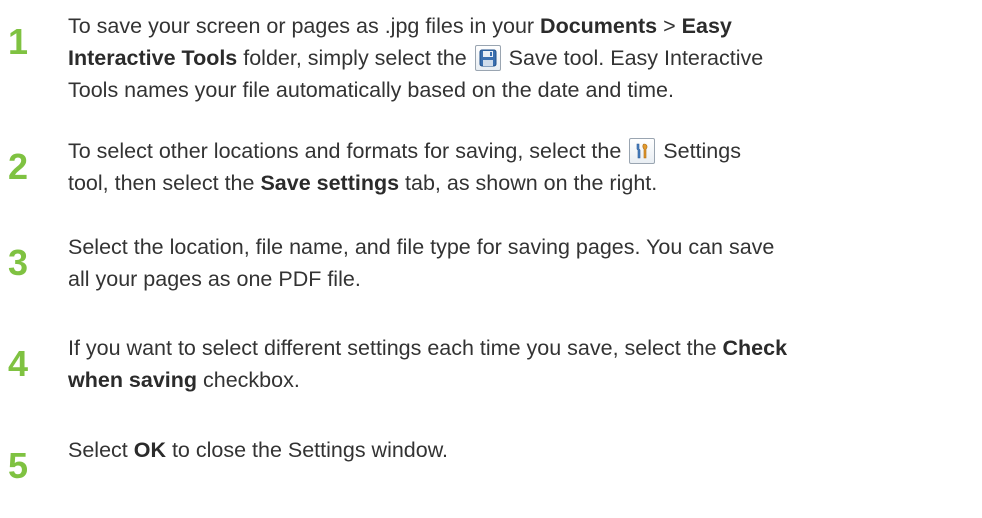 The image size is (982, 518). Describe the element at coordinates (248, 380) in the screenshot. I see `text-fragment: checkbox.` at that location.